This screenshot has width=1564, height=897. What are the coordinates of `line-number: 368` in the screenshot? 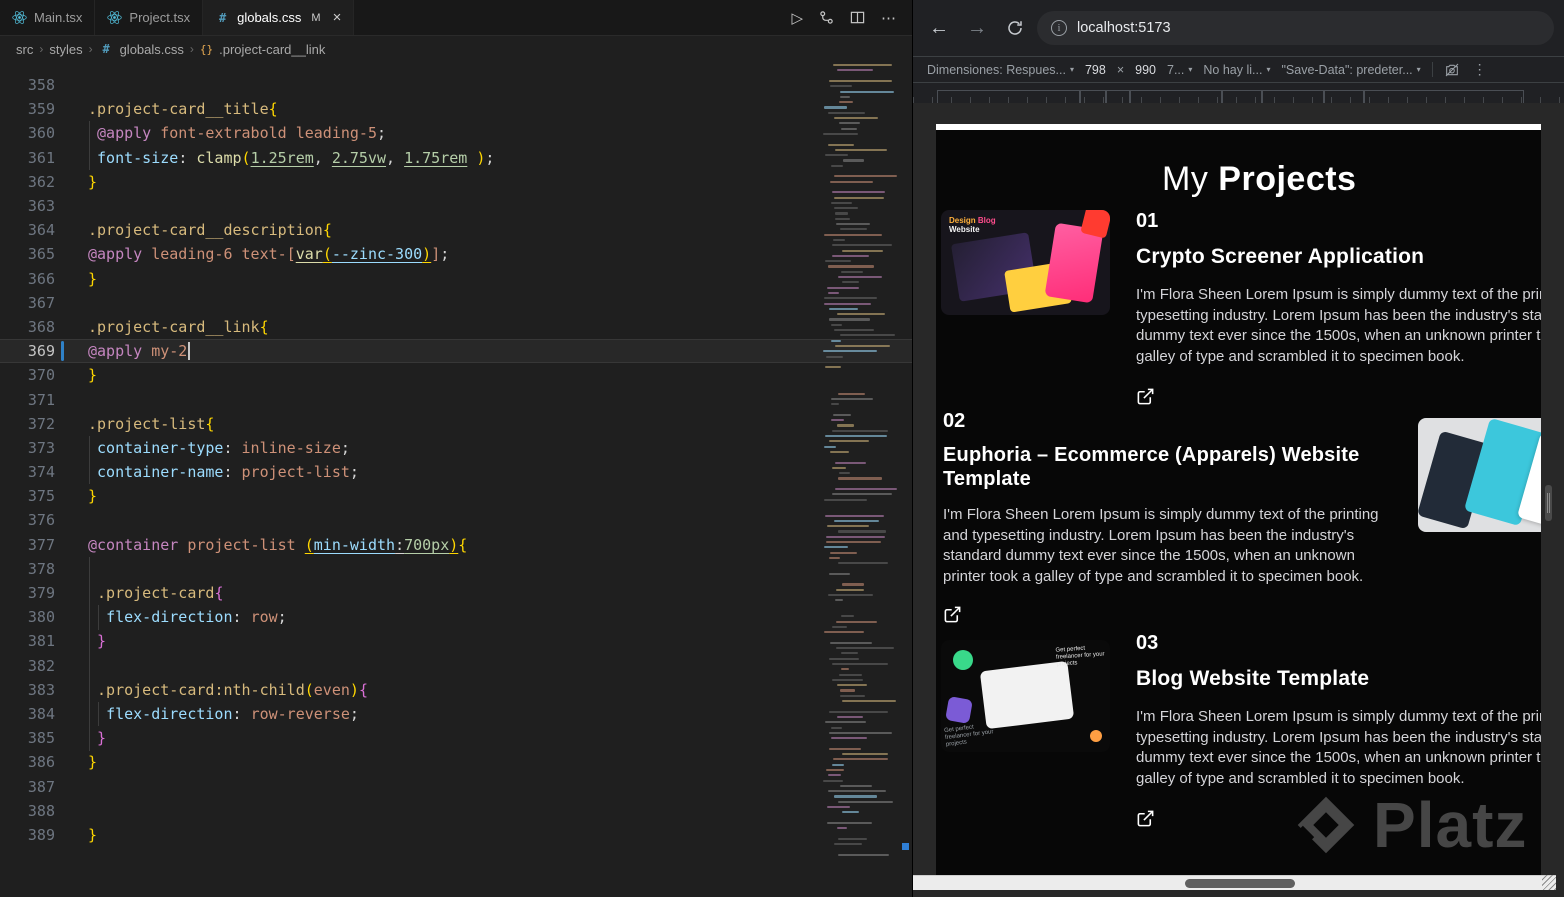 It's located at (41, 326).